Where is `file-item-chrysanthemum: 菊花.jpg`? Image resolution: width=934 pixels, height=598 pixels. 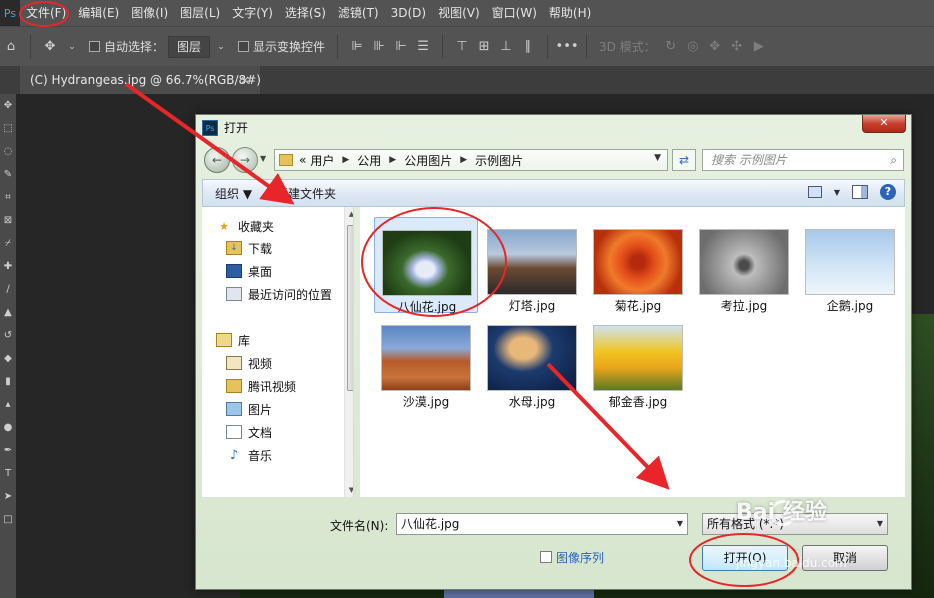
file-item-chrysanthemum: 菊花.jpg is located at coordinates (638, 265).